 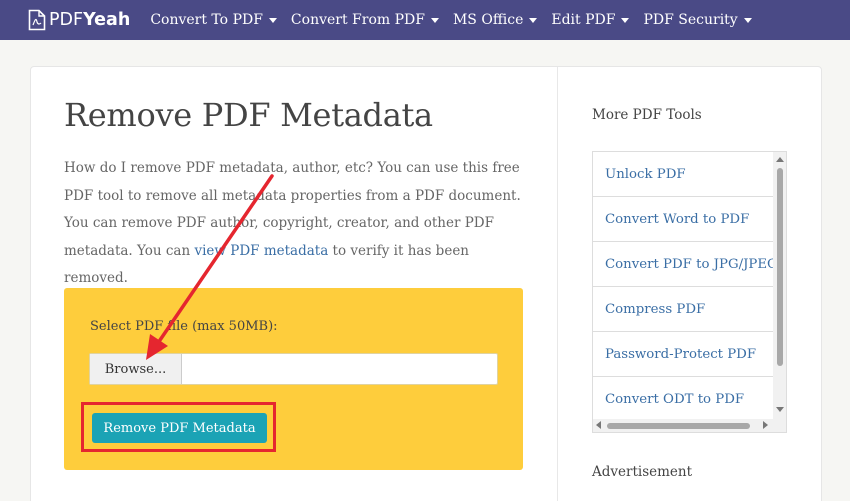 I want to click on remove-metadata-button: Remove PDF Metadata, so click(x=179, y=428).